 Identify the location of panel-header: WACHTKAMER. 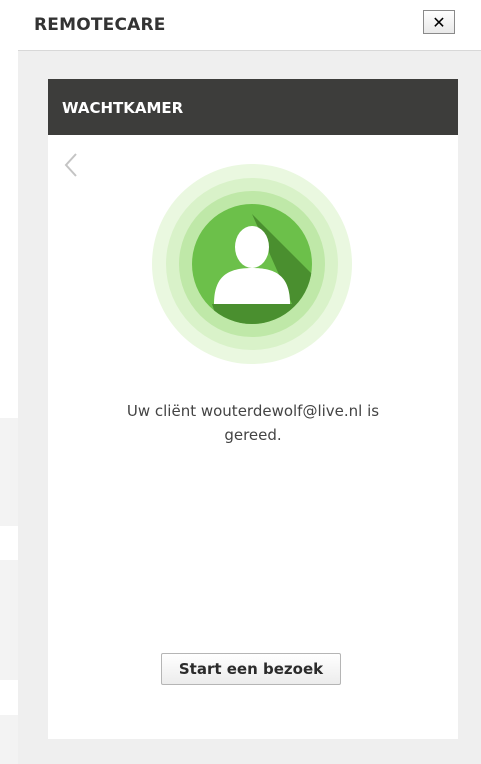
(253, 107).